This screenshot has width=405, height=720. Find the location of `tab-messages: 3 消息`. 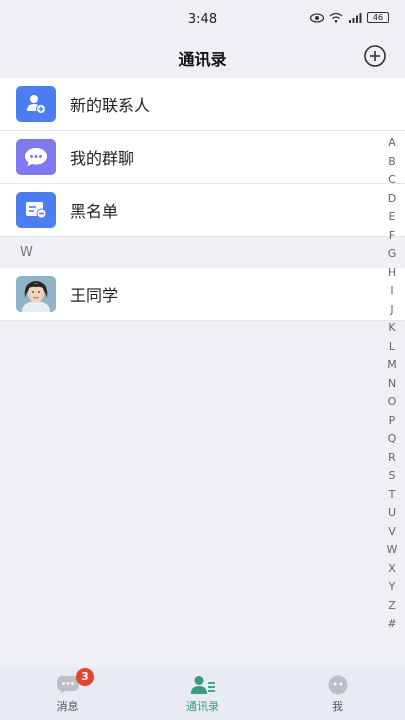

tab-messages: 3 消息 is located at coordinates (67, 693).